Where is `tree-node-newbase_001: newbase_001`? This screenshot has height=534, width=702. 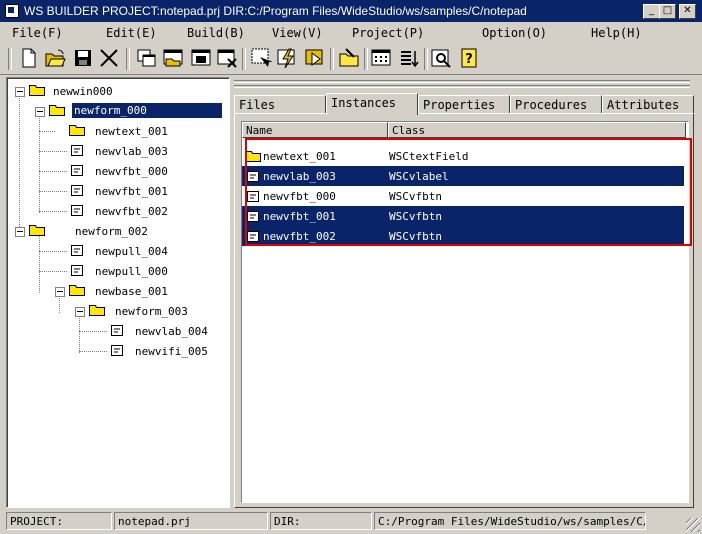
tree-node-newbase_001: newbase_001 is located at coordinates (117, 291).